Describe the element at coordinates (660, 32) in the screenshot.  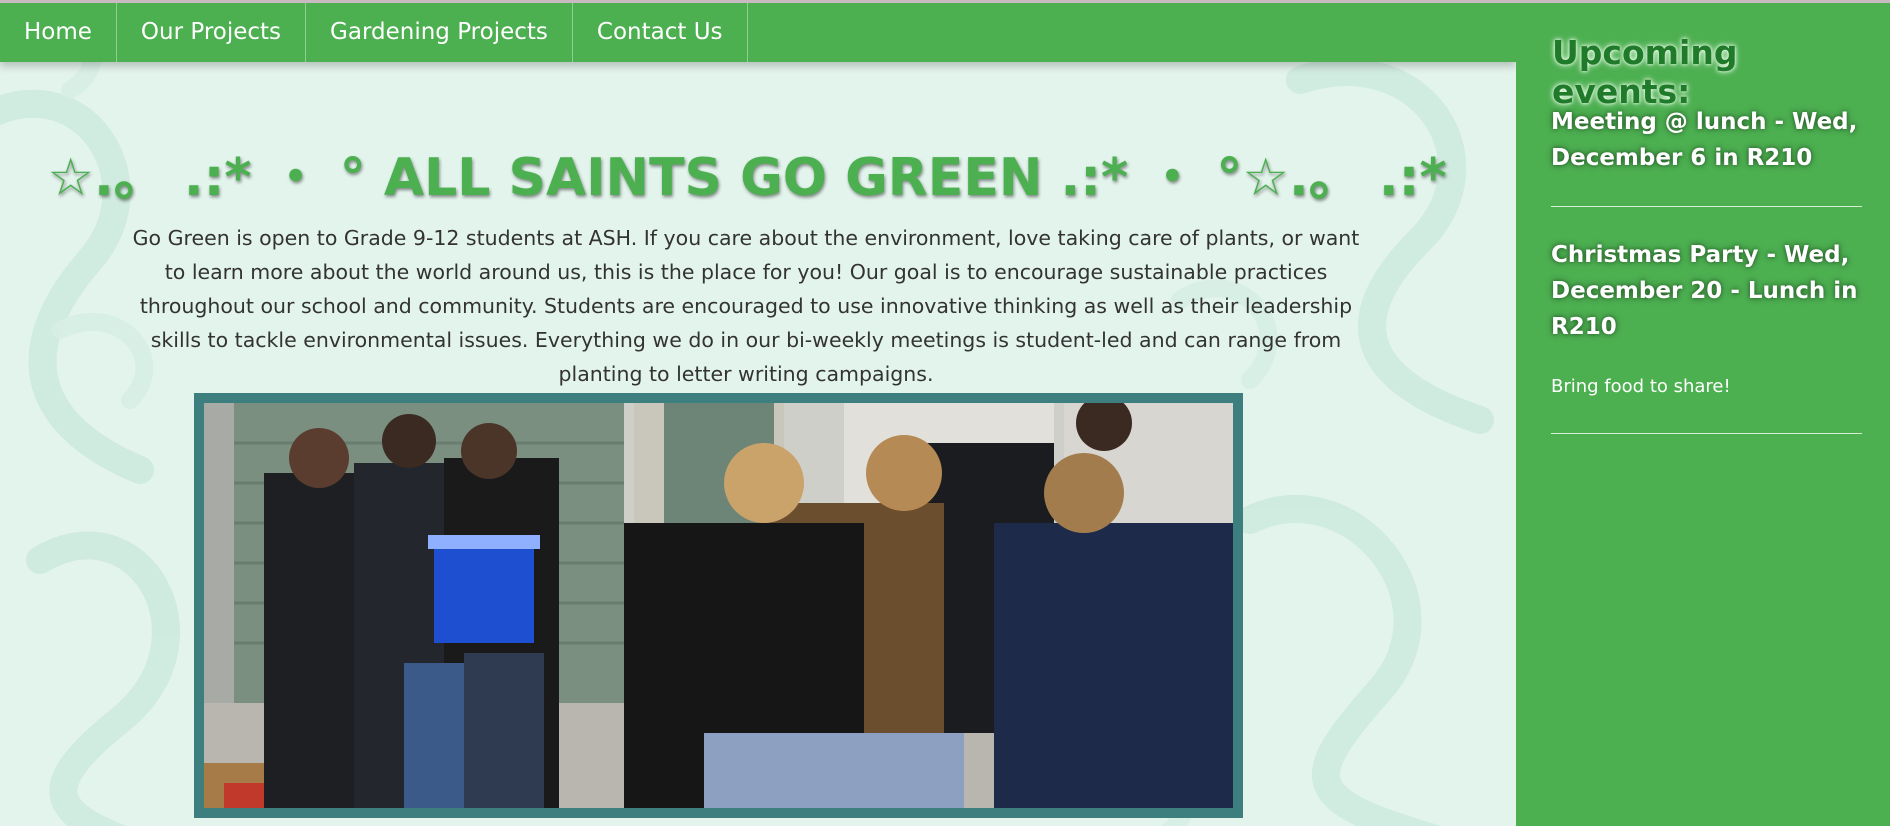
I see `nav-contact-us: Contact Us` at that location.